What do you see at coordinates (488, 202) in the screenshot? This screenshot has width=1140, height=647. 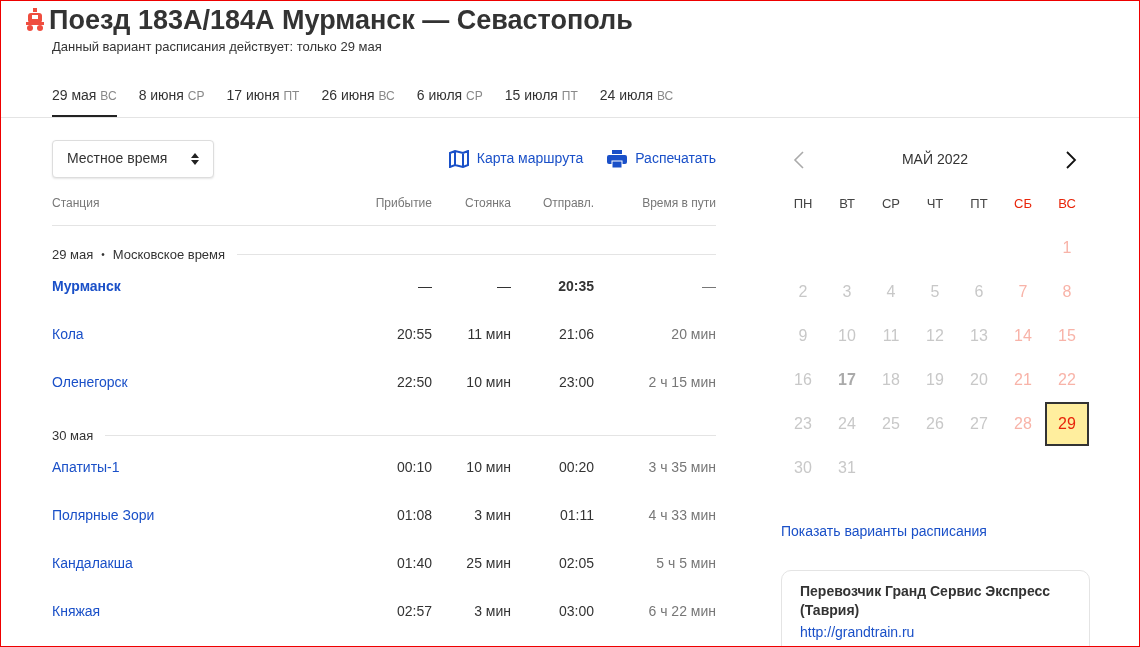 I see `column-header: Стоянка` at bounding box center [488, 202].